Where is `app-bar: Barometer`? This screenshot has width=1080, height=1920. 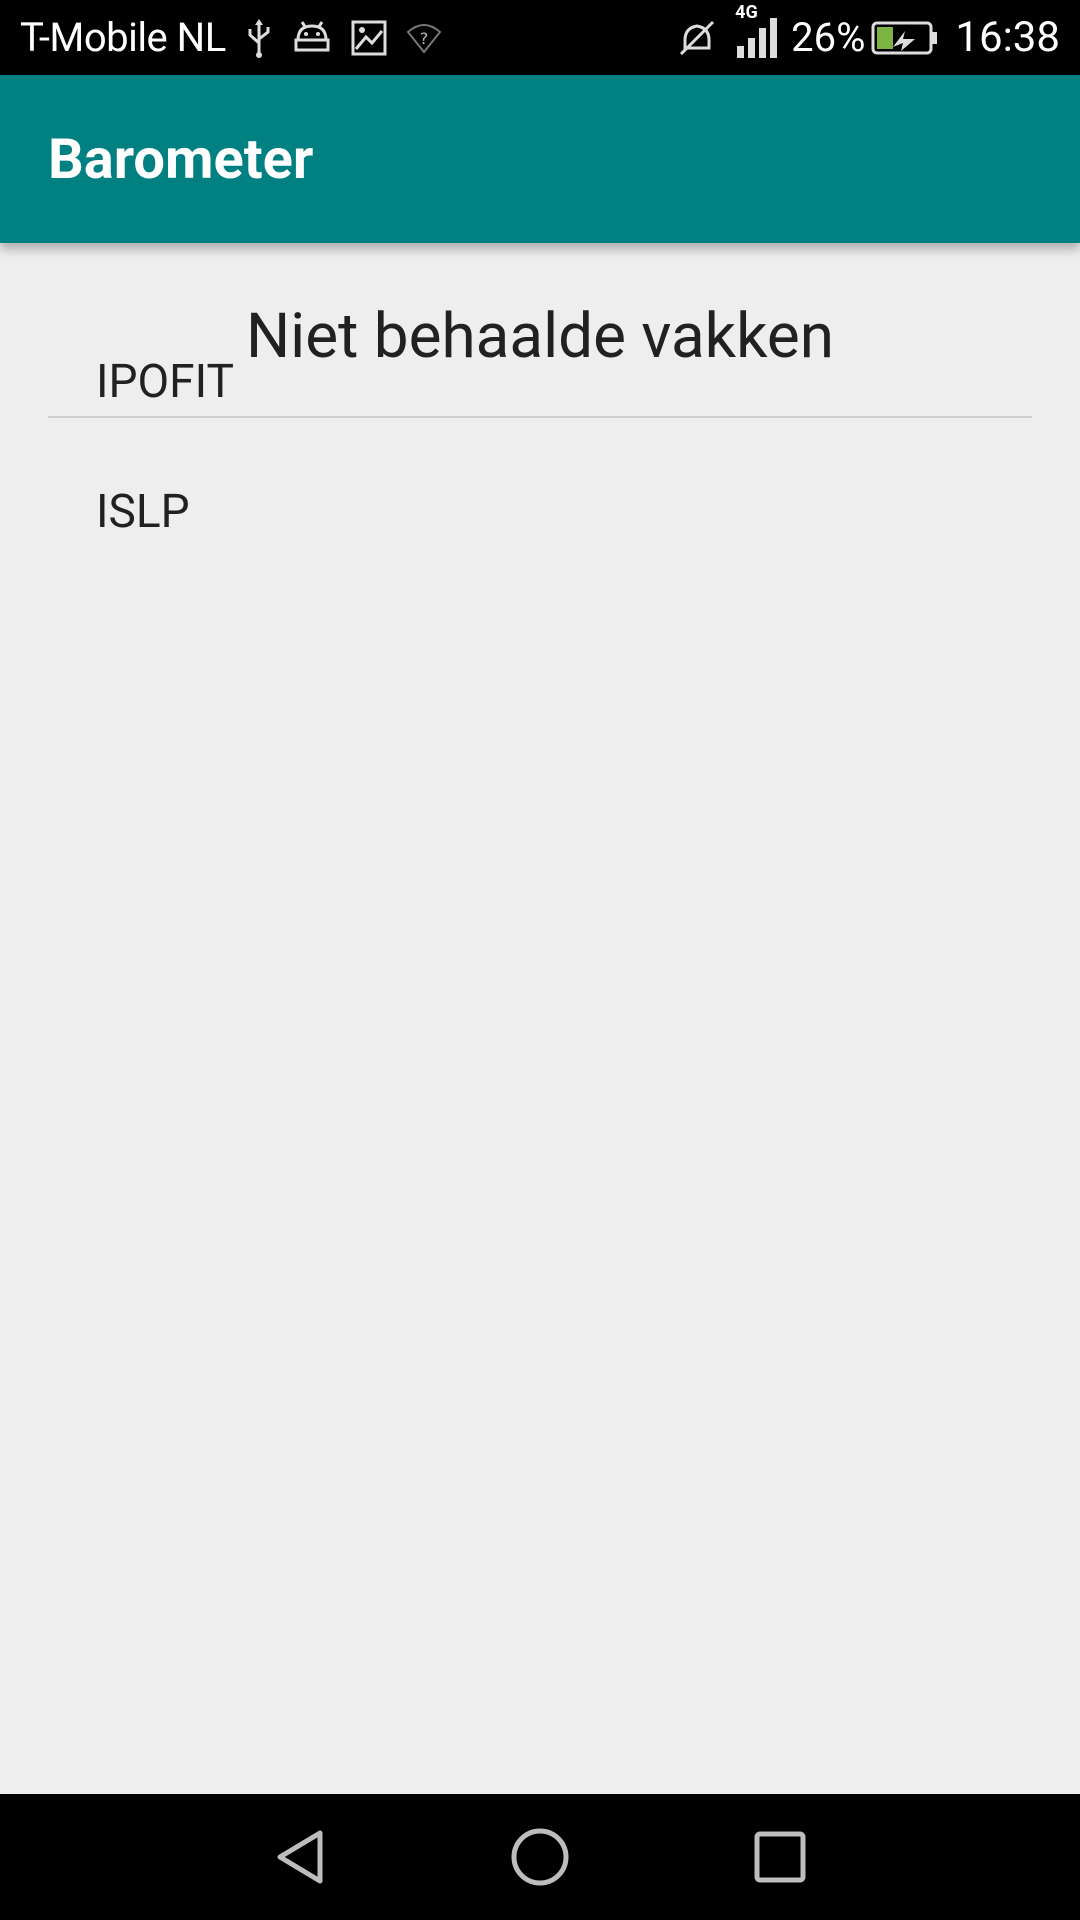
app-bar: Barometer is located at coordinates (540, 159).